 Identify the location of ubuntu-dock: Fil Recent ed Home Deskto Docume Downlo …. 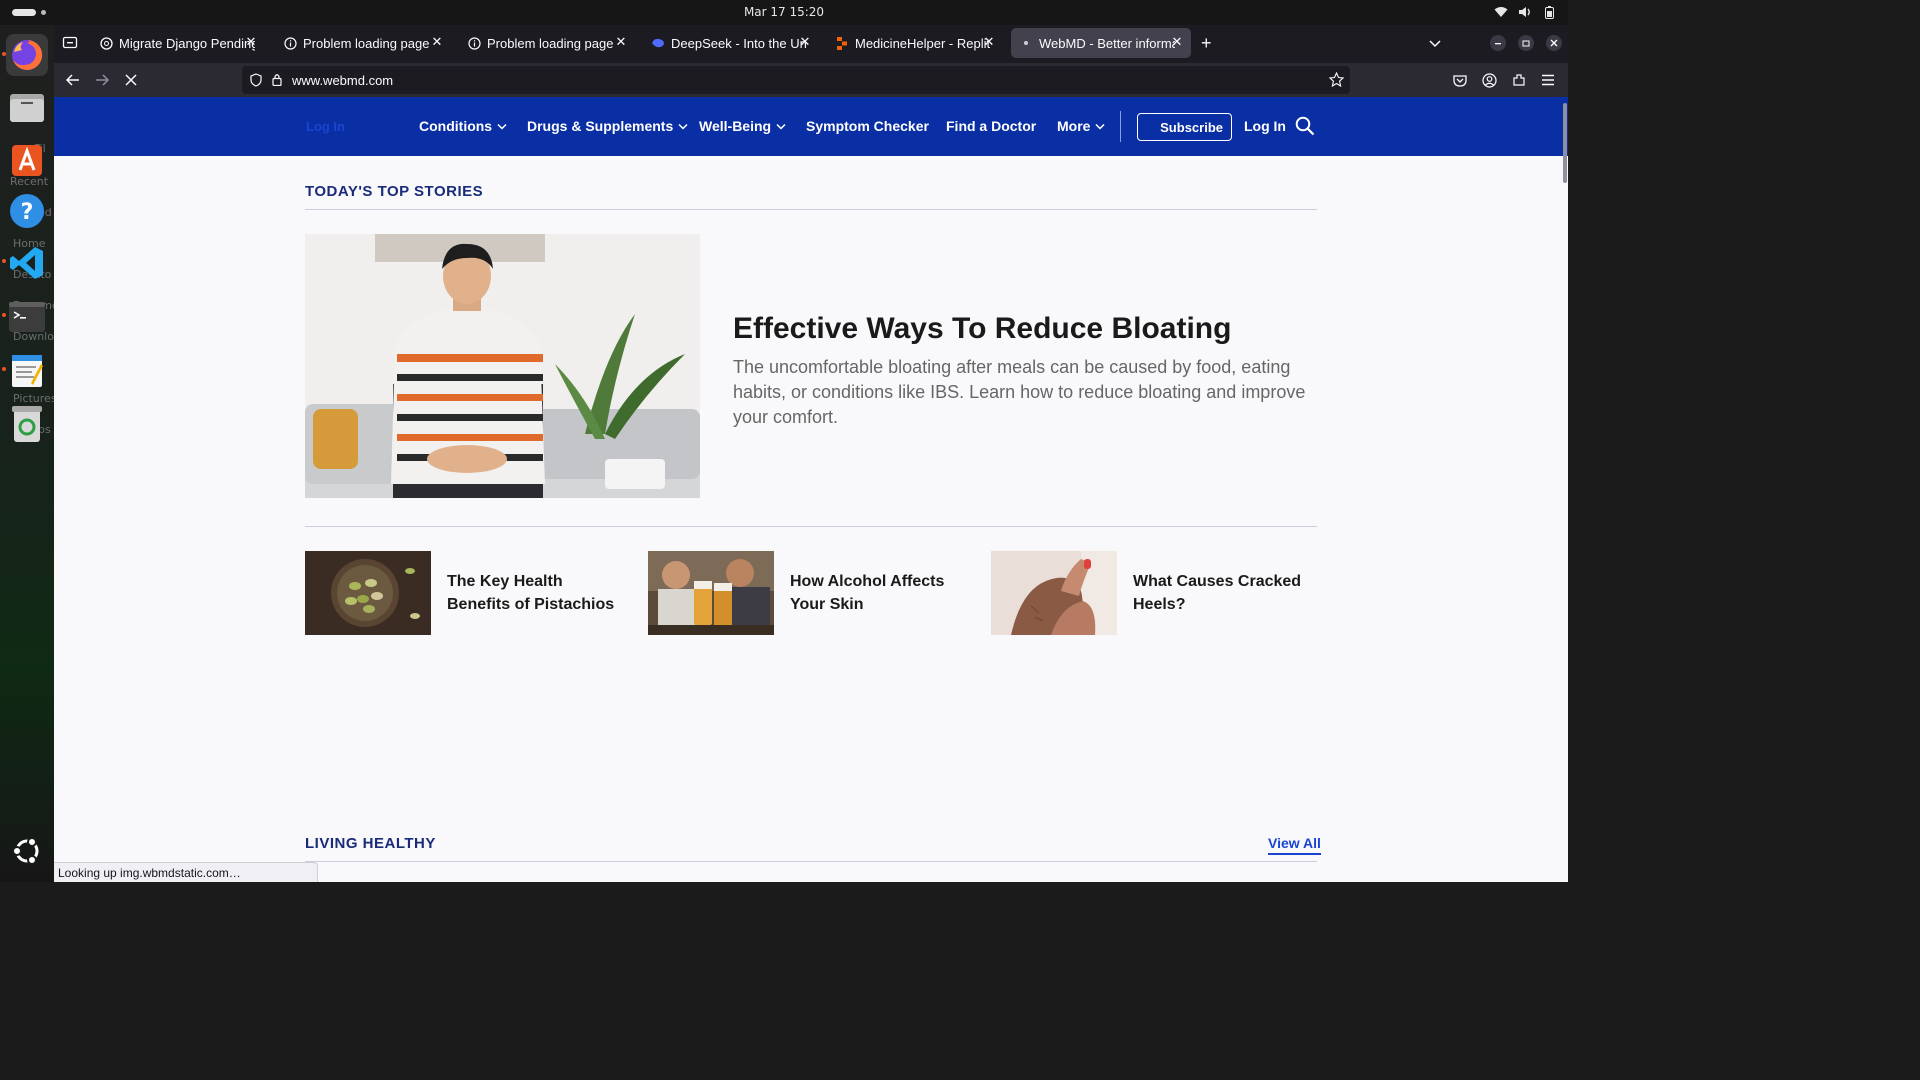
(27, 453).